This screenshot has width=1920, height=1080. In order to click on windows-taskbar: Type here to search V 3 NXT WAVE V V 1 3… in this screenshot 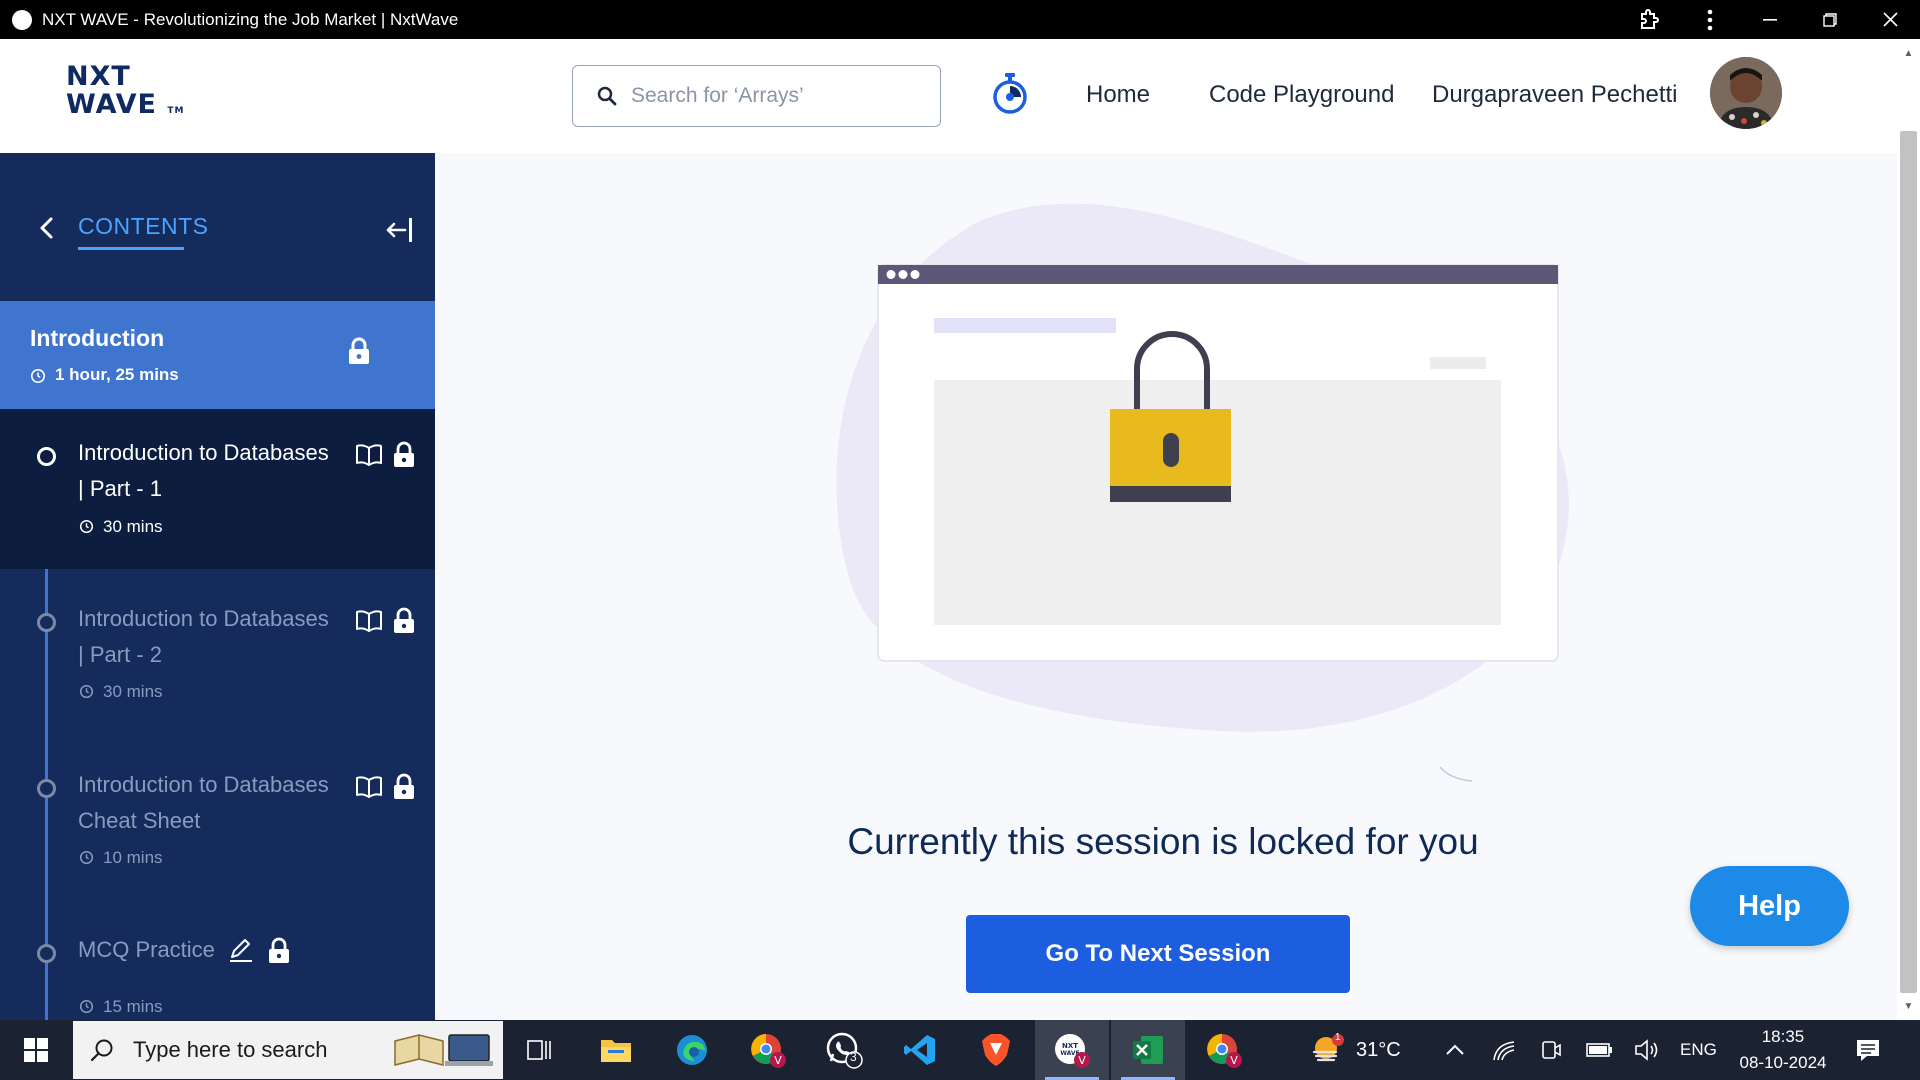, I will do `click(960, 1050)`.